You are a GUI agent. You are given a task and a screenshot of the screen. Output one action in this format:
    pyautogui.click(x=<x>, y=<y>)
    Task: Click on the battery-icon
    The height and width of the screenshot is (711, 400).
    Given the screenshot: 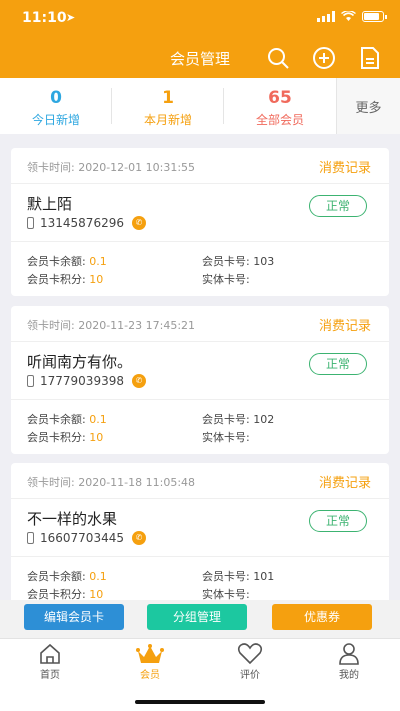 What is the action you would take?
    pyautogui.click(x=374, y=16)
    